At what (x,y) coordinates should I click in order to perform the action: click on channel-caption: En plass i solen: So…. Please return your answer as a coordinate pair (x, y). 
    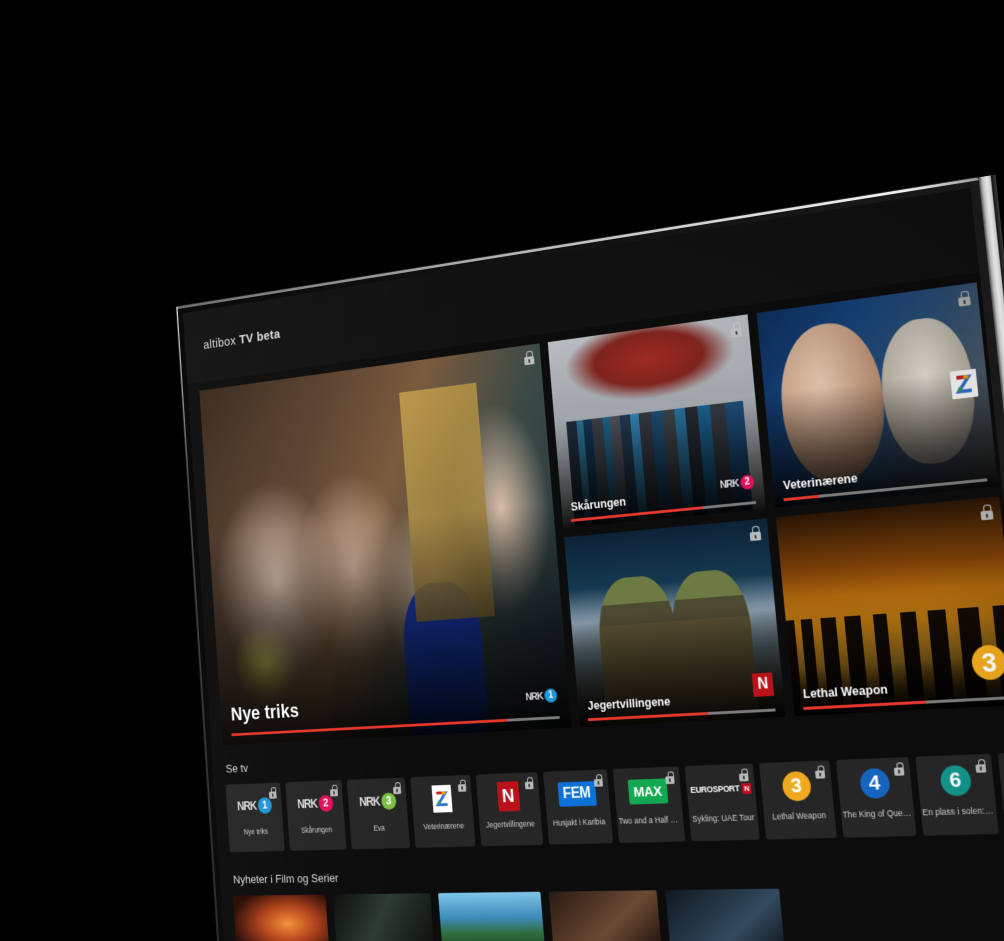
    Looking at the image, I should click on (958, 811).